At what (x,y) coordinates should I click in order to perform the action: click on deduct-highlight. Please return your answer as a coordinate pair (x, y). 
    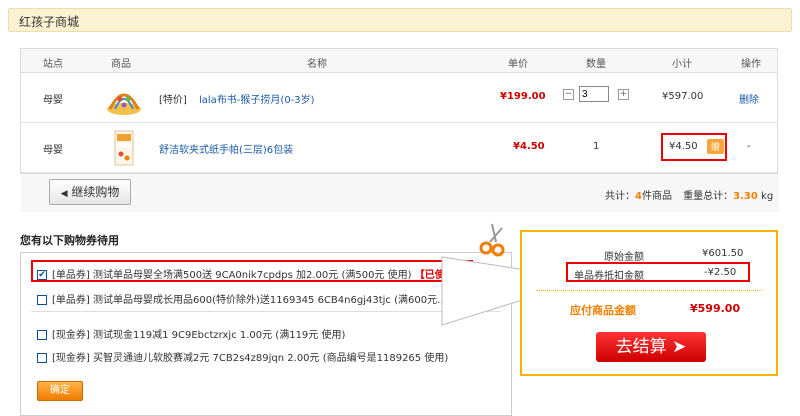
    Looking at the image, I should click on (658, 272).